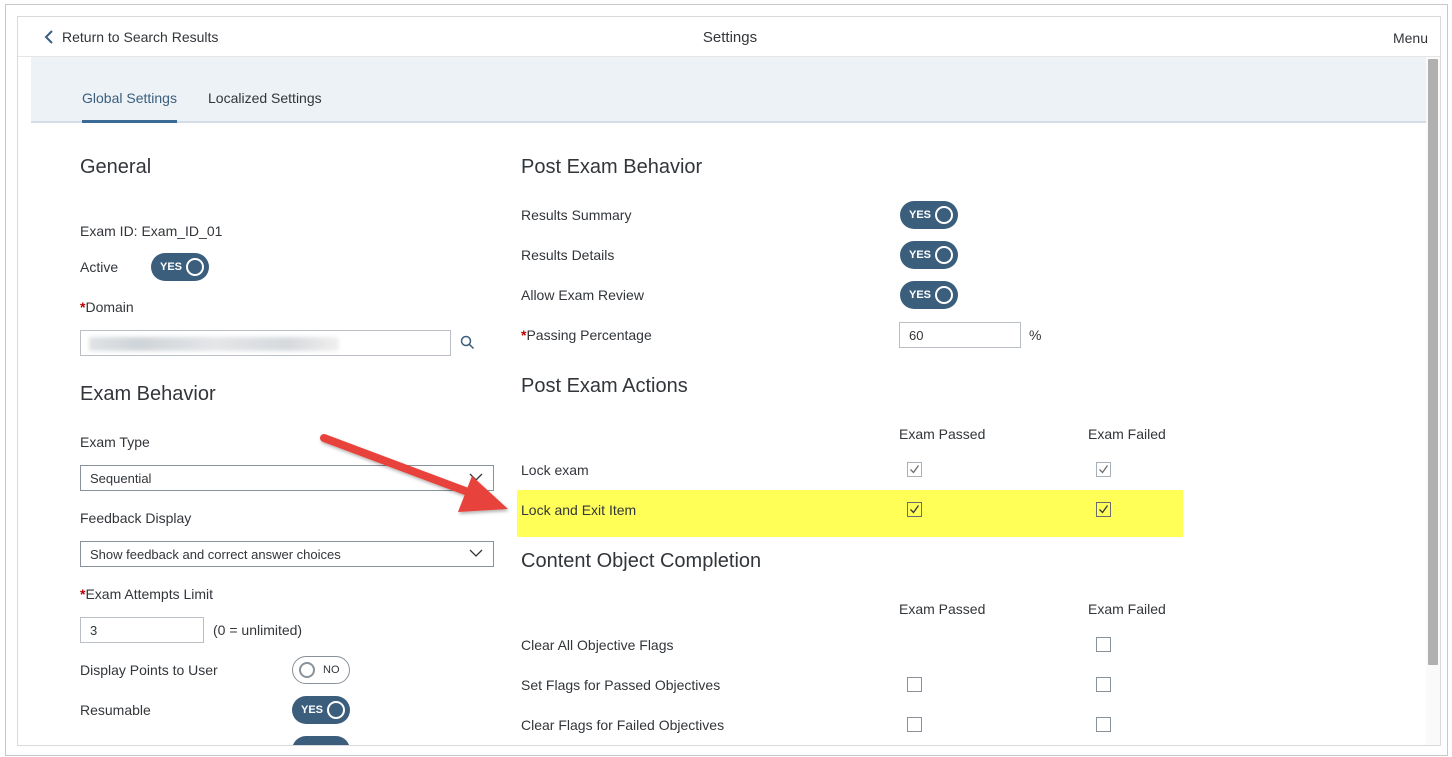  I want to click on passing-percentage-input: 60, so click(960, 335).